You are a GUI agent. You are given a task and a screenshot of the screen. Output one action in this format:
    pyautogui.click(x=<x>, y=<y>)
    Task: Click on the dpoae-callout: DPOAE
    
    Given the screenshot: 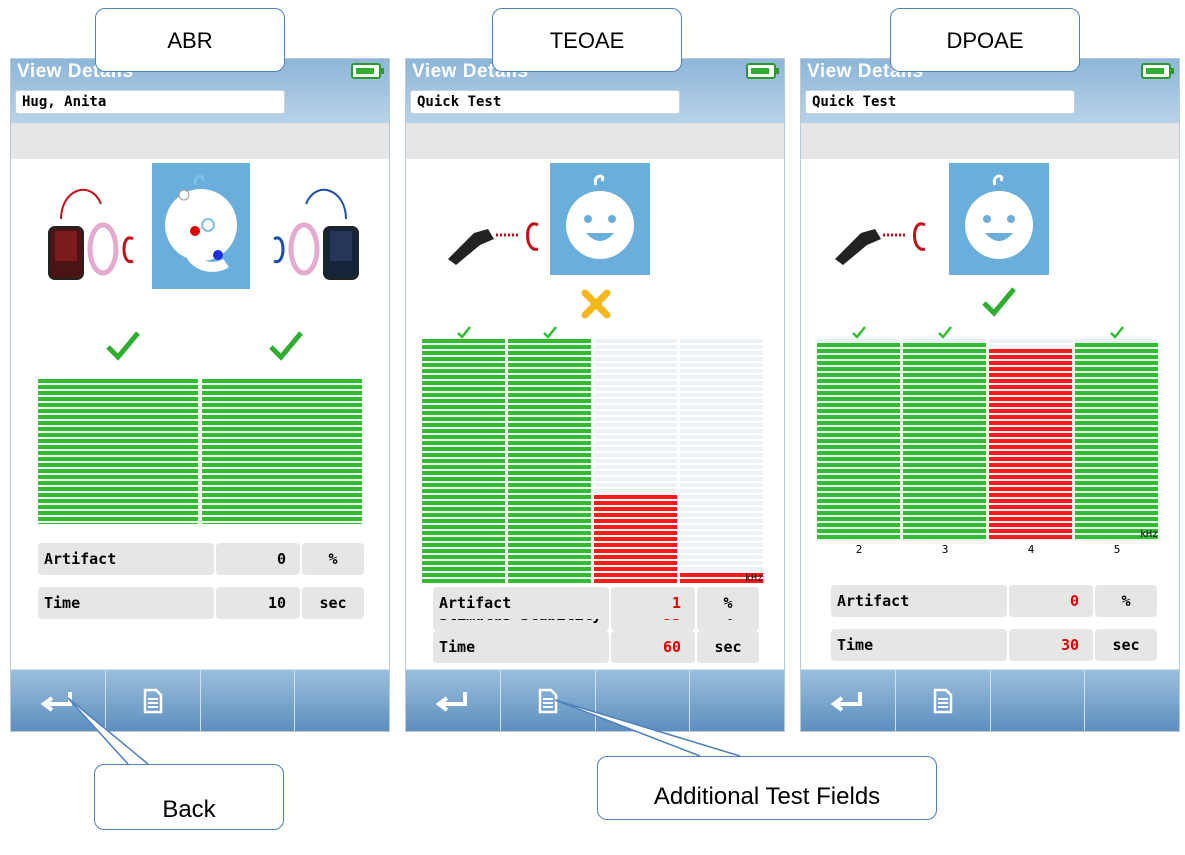 What is the action you would take?
    pyautogui.click(x=985, y=40)
    